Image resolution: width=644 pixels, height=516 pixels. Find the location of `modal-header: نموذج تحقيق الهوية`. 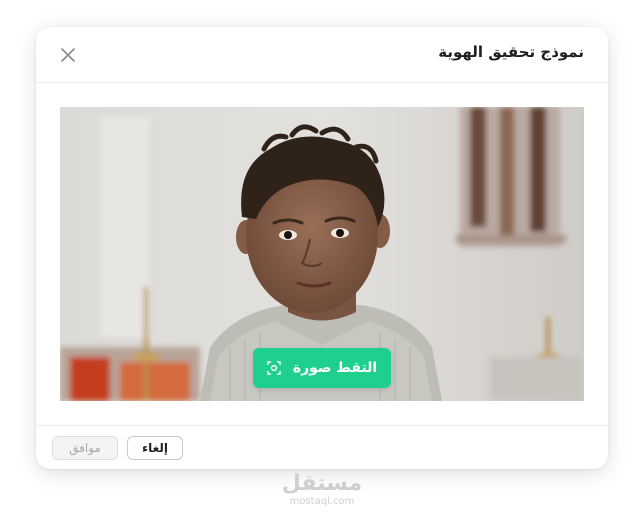

modal-header: نموذج تحقيق الهوية is located at coordinates (322, 55).